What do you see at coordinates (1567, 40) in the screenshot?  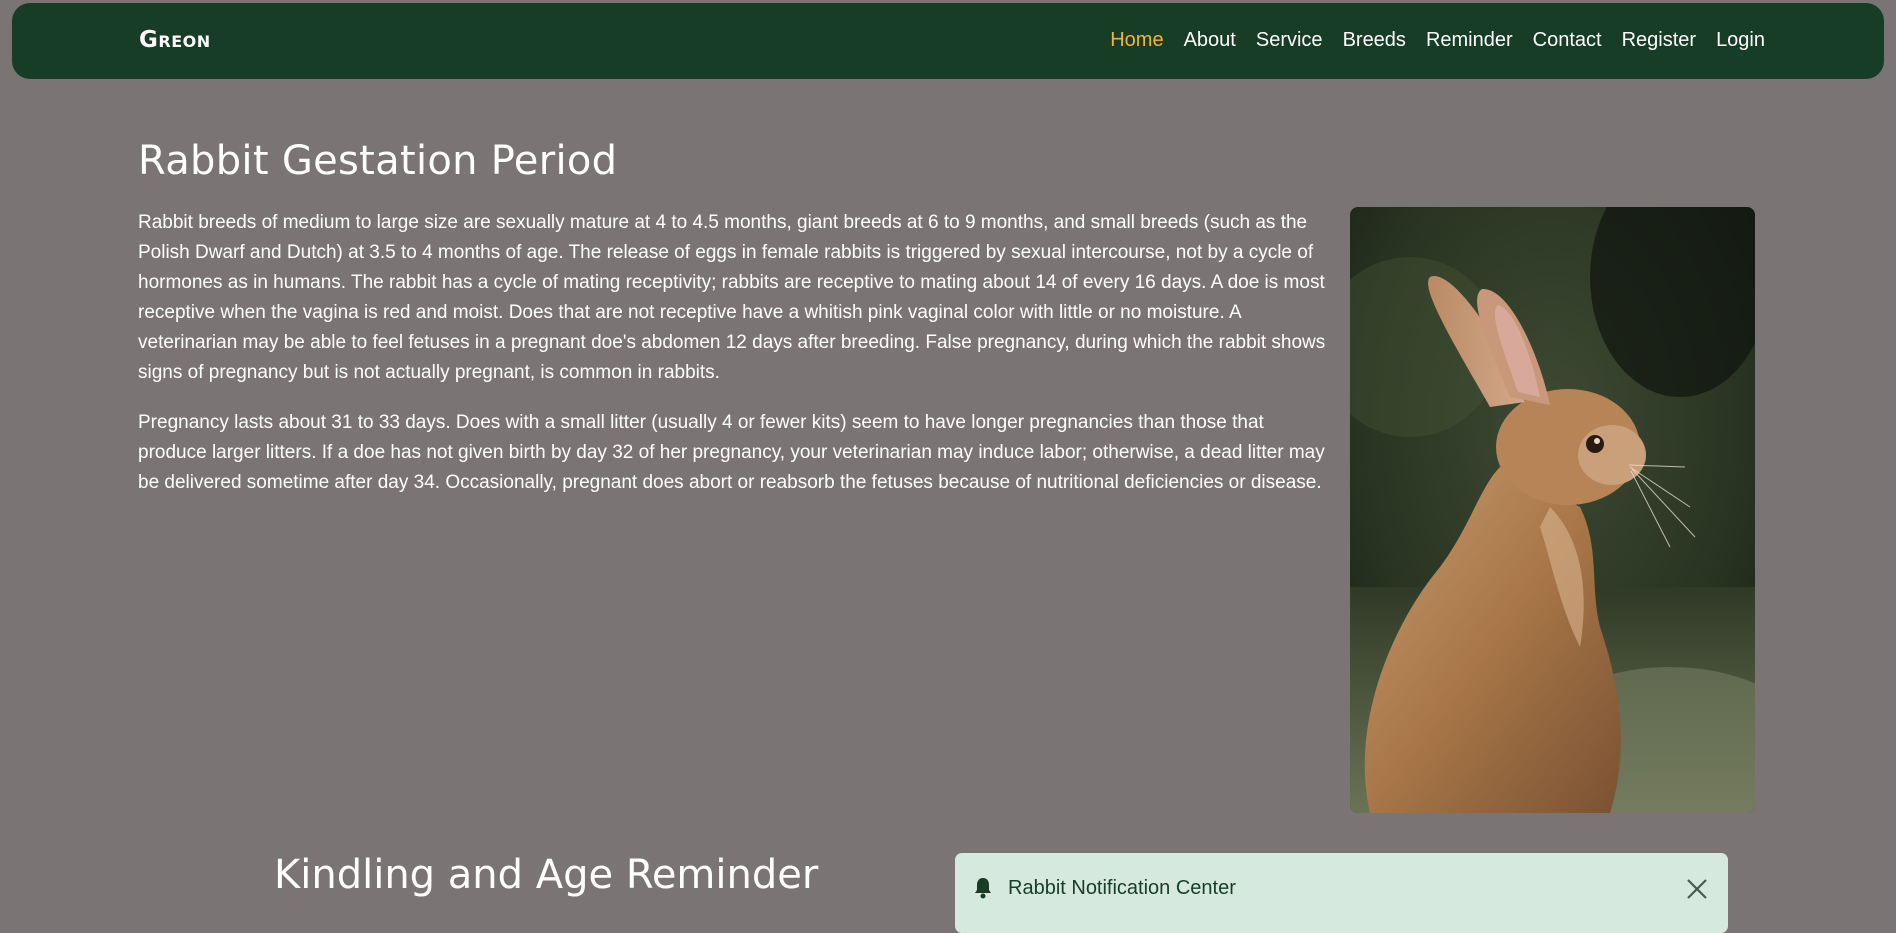 I see `nav-link-contact: Contact` at bounding box center [1567, 40].